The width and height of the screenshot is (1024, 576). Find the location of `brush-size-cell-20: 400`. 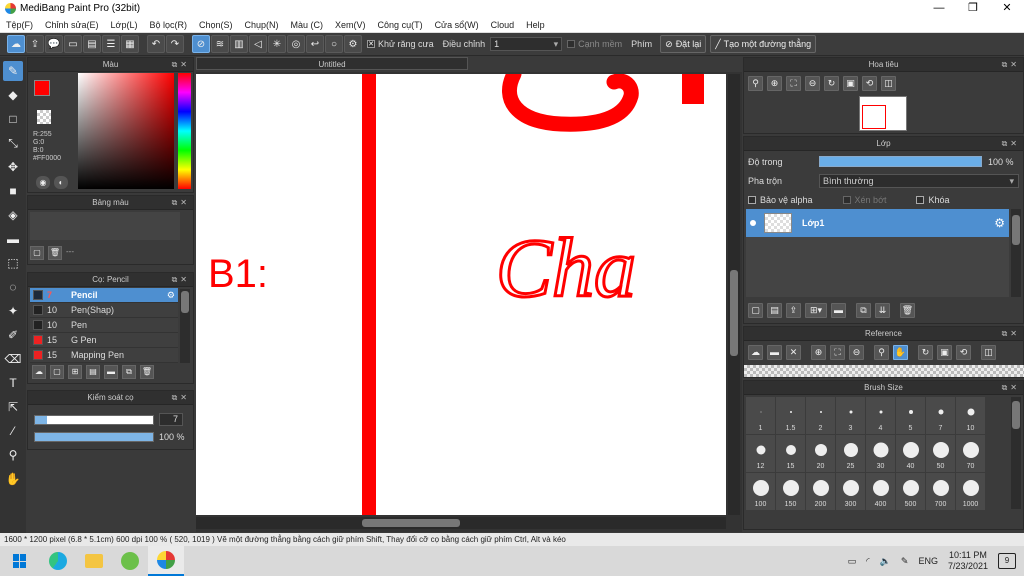

brush-size-cell-20: 400 is located at coordinates (880, 491).